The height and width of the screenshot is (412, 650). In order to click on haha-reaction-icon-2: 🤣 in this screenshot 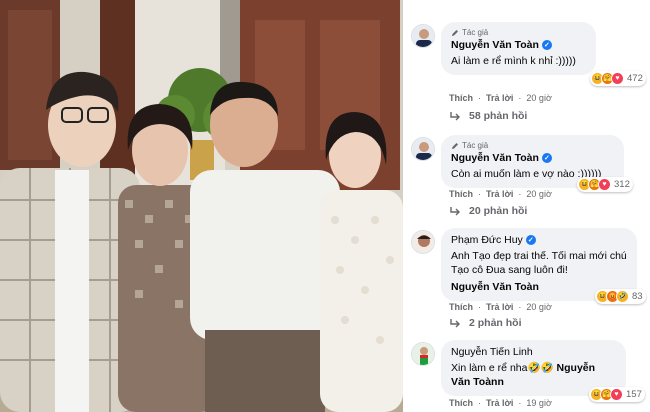, I will do `click(622, 296)`.